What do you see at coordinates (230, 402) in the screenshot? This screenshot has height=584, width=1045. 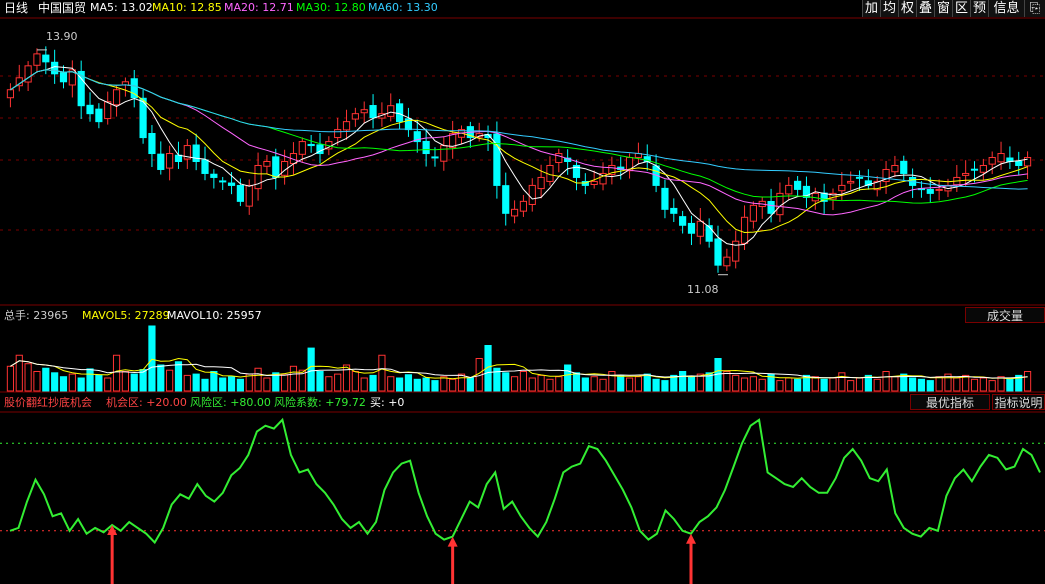 I see `risk-zone-label: 风险区: +80.00` at bounding box center [230, 402].